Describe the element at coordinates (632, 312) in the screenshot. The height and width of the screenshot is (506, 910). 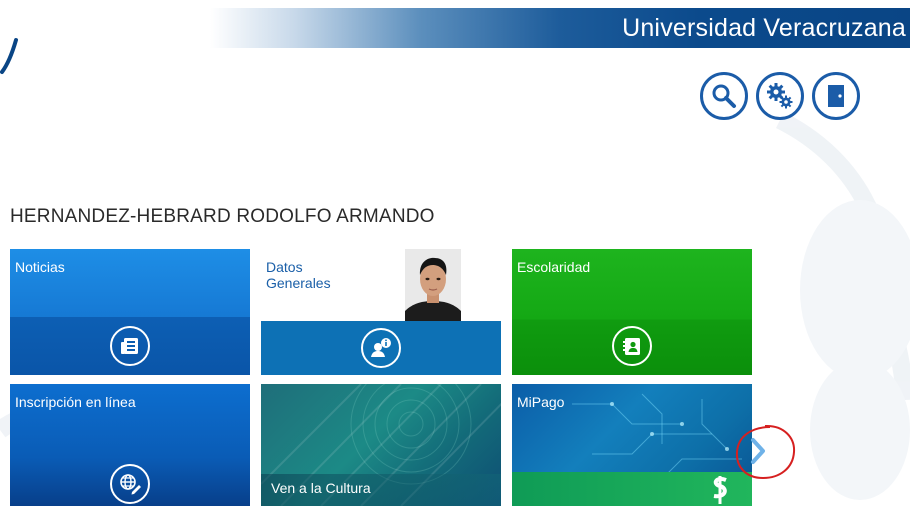
I see `tile-escolaridad: Escolaridad` at that location.